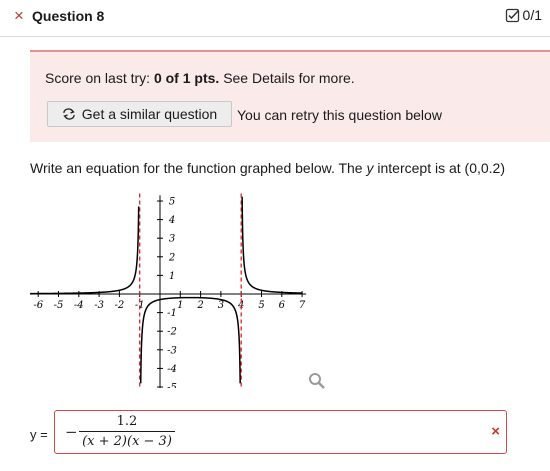  I want to click on x-tick-label: -3, so click(99, 305).